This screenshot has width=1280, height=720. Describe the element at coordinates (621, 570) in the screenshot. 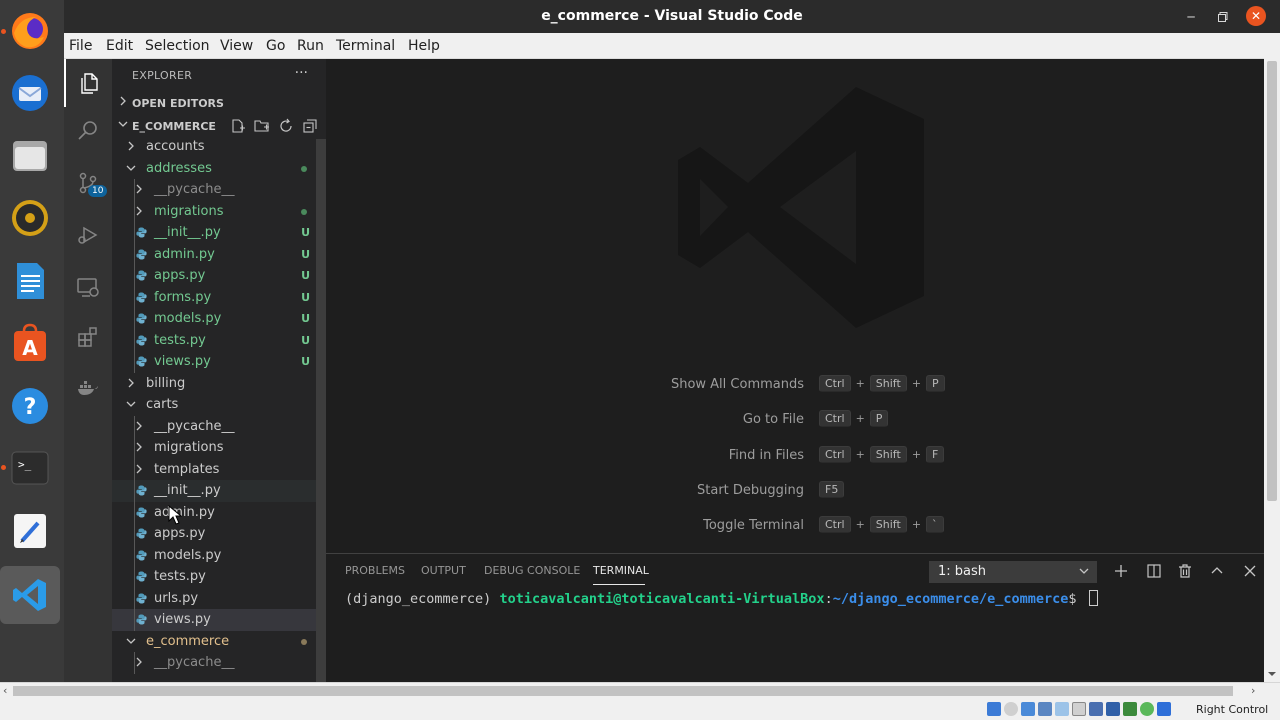

I see `tab-terminal: TERMINAL` at that location.